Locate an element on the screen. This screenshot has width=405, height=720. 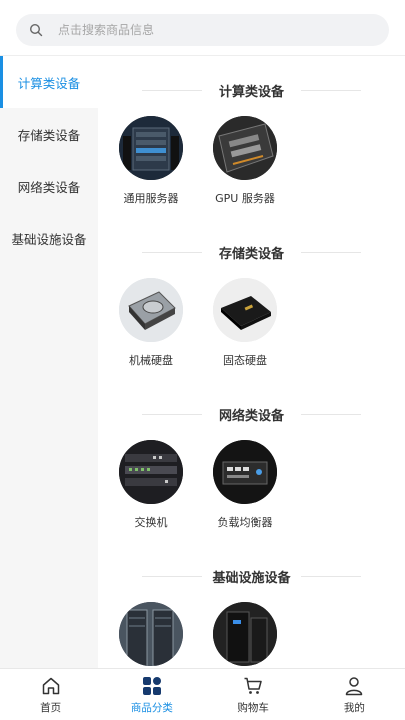
section-network: 网络类设备 交换机 负载均衡器 is located at coordinates (251, 466).